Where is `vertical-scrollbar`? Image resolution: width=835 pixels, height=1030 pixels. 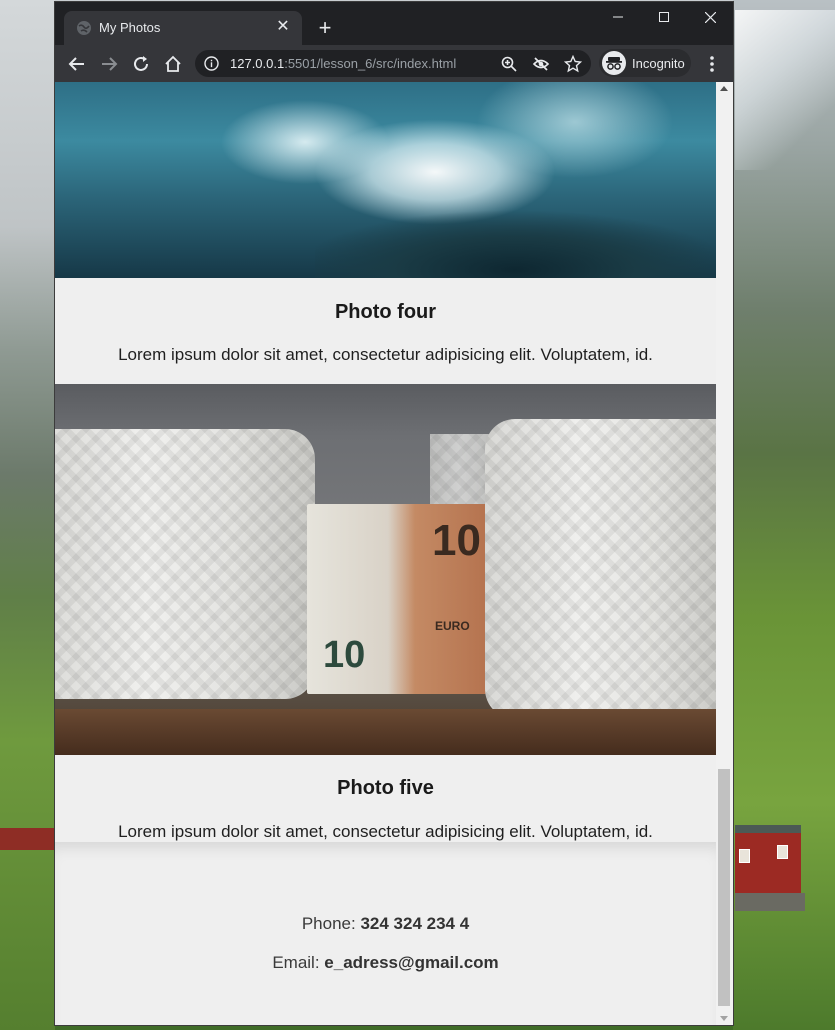
vertical-scrollbar is located at coordinates (724, 553).